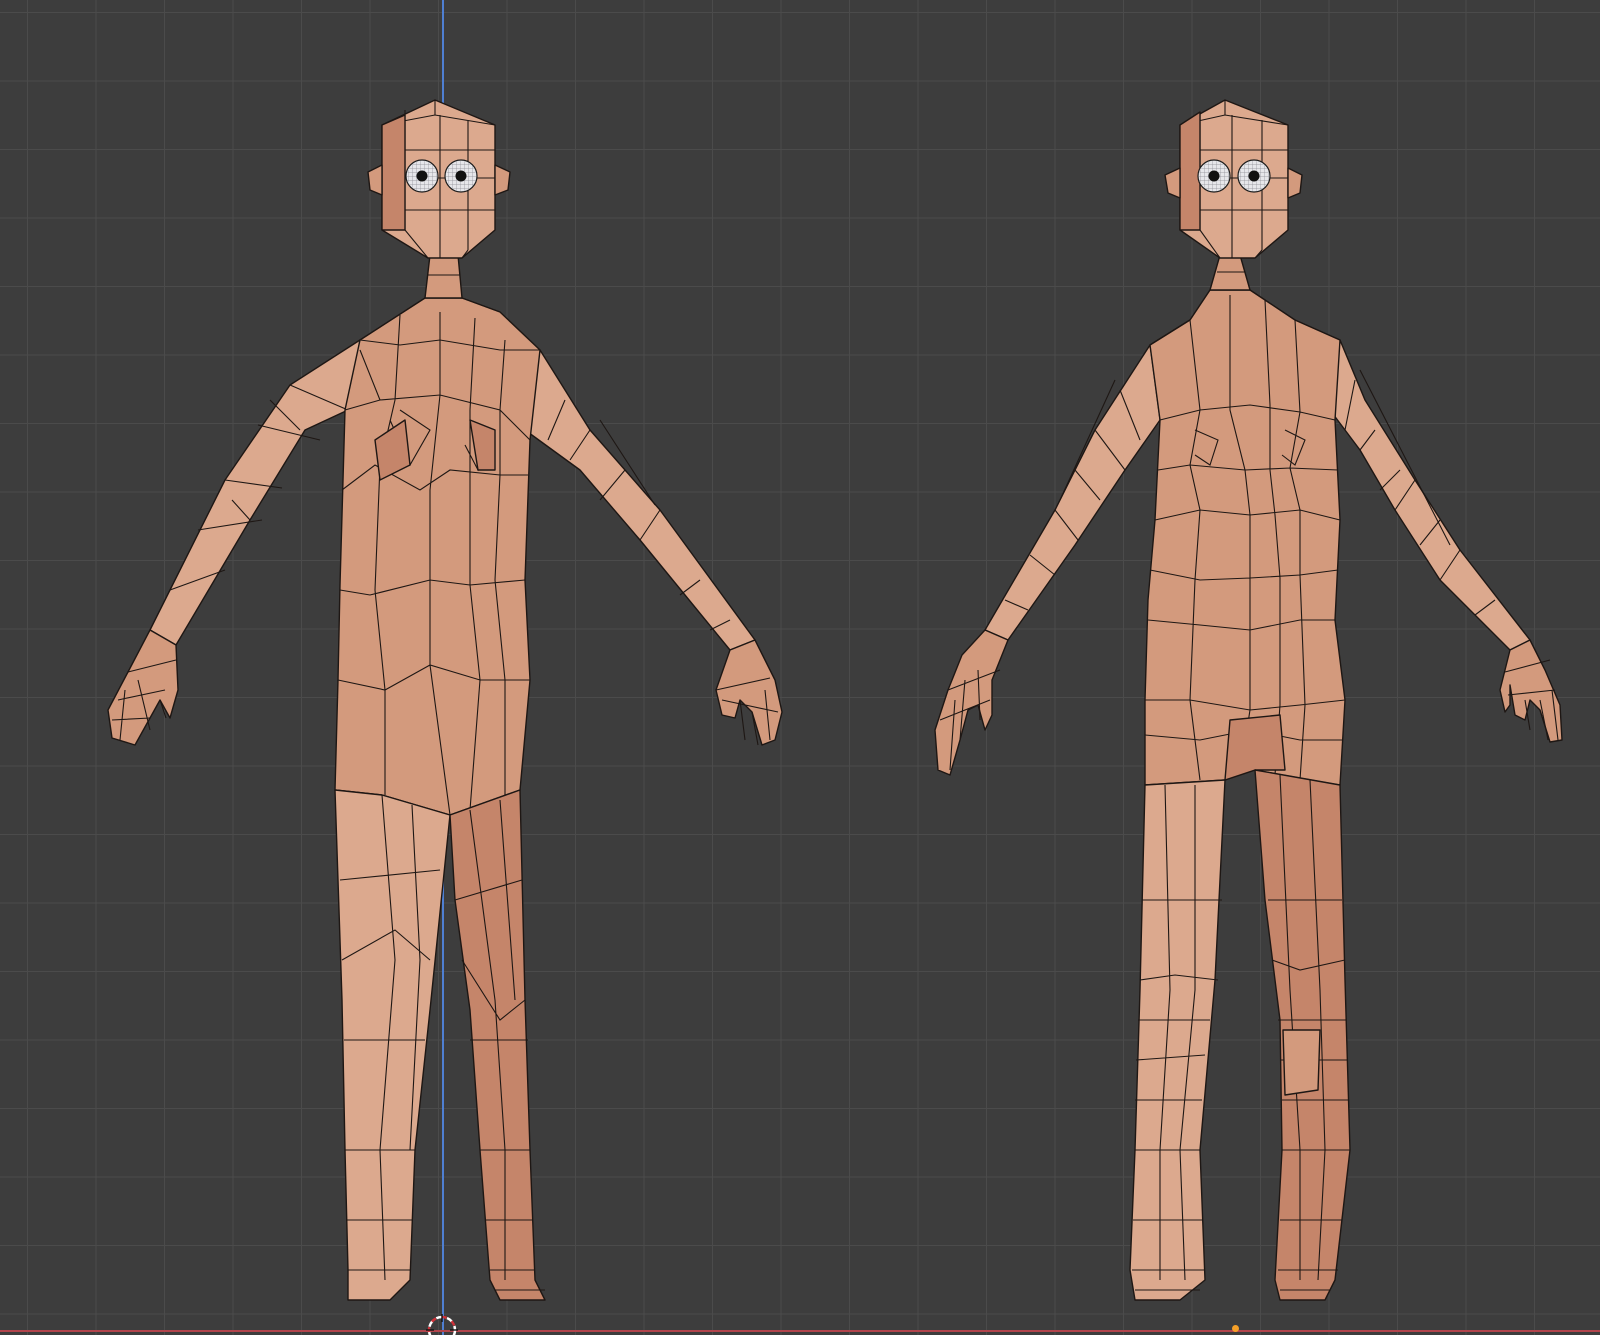 Image resolution: width=1600 pixels, height=1335 pixels. I want to click on left-character-arm-right, so click(641, 537).